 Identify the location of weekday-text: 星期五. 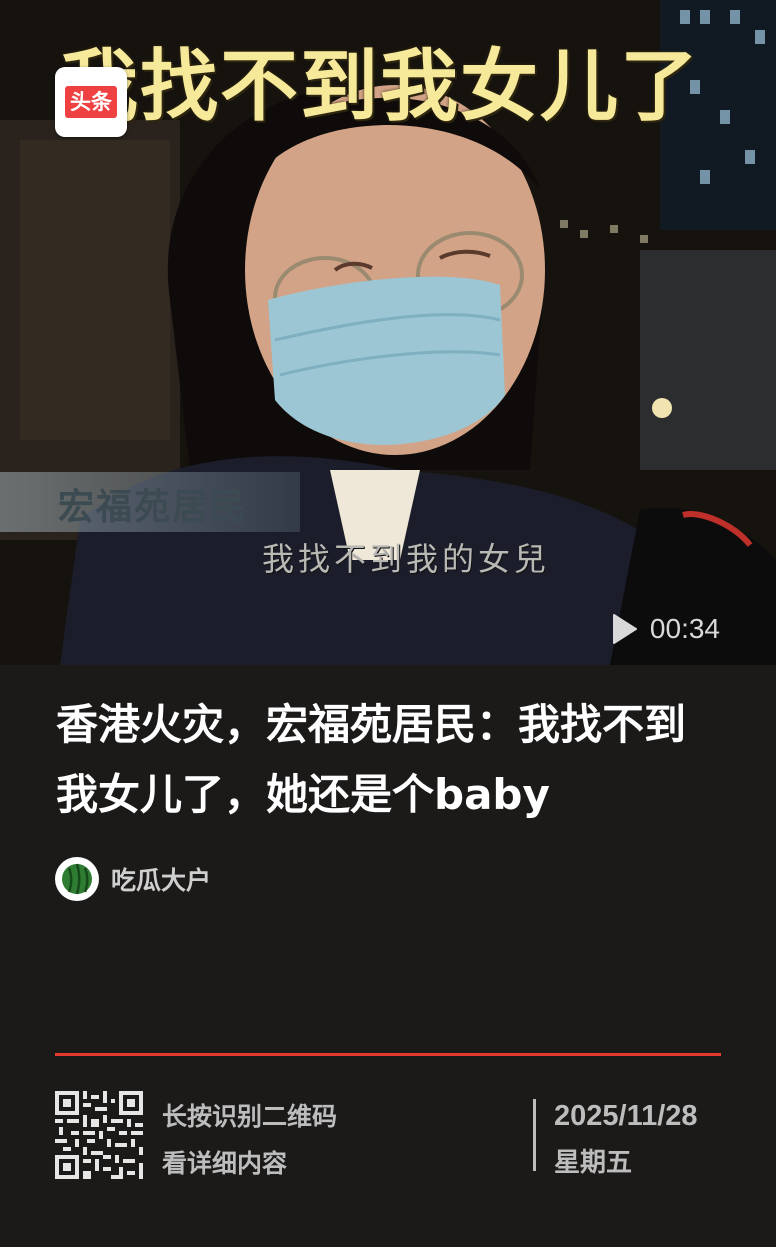
(593, 1163).